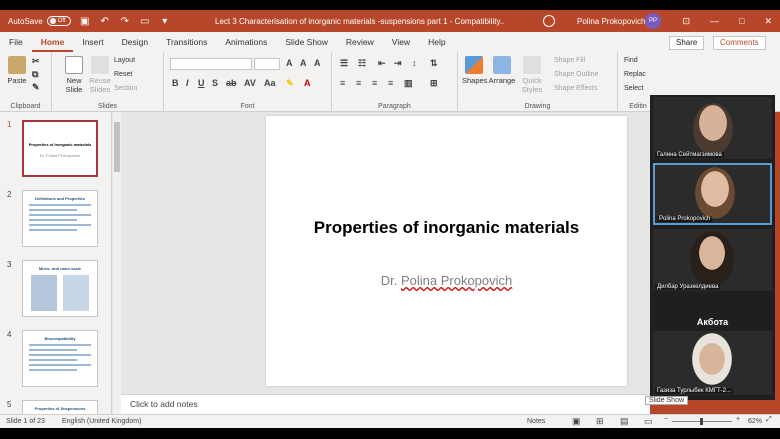 This screenshot has height=439, width=780. Describe the element at coordinates (434, 63) in the screenshot. I see `text-direction-icon: ⇅` at that location.